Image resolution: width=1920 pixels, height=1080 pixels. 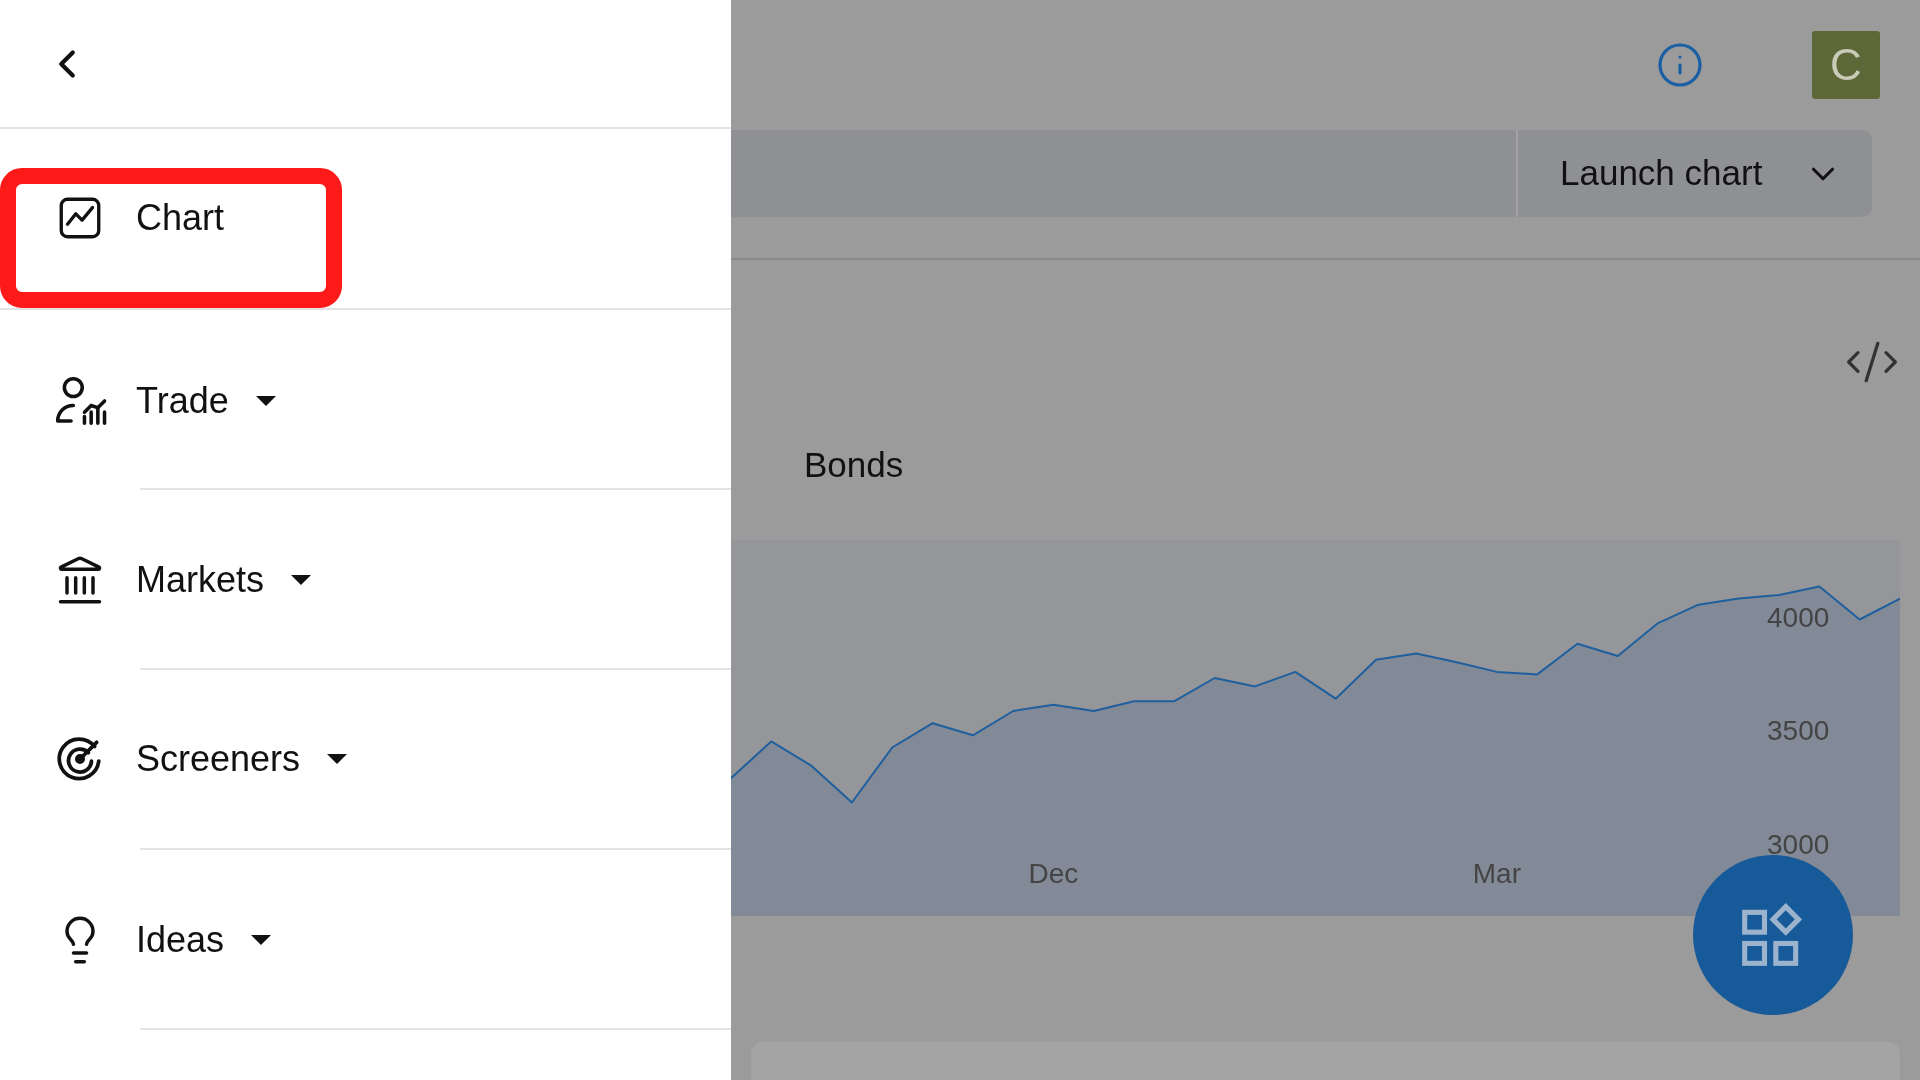 I want to click on menu-item-label: Markets, so click(x=200, y=580).